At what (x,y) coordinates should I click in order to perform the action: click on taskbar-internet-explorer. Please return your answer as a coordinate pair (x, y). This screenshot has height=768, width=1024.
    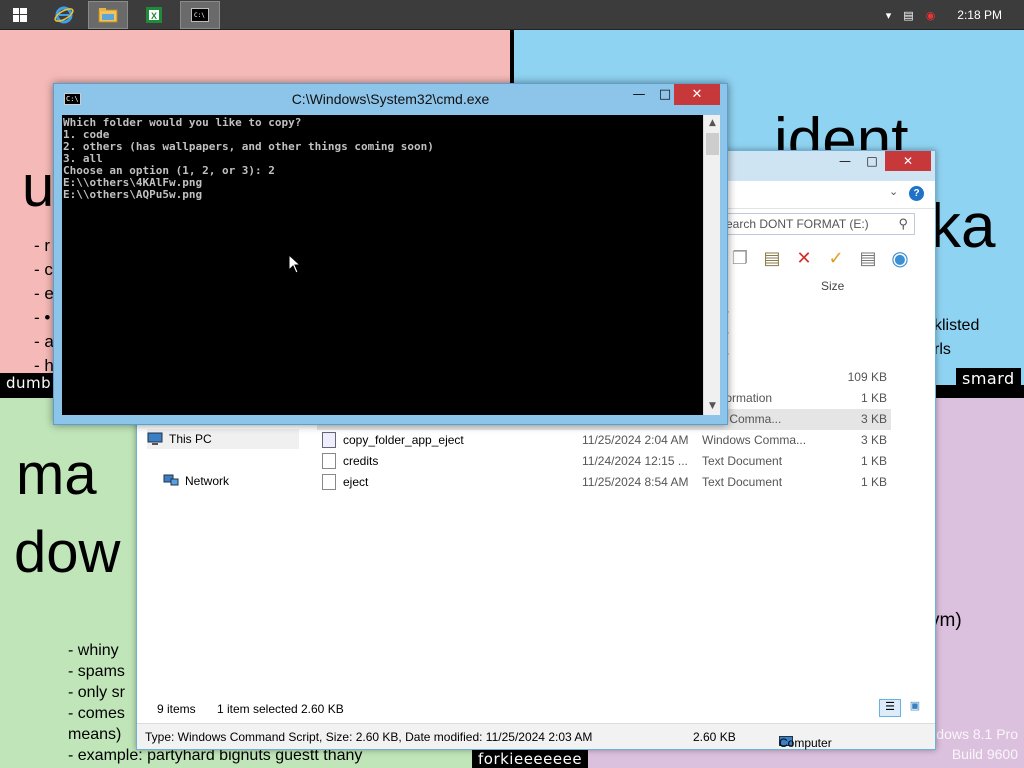
    Looking at the image, I should click on (64, 15).